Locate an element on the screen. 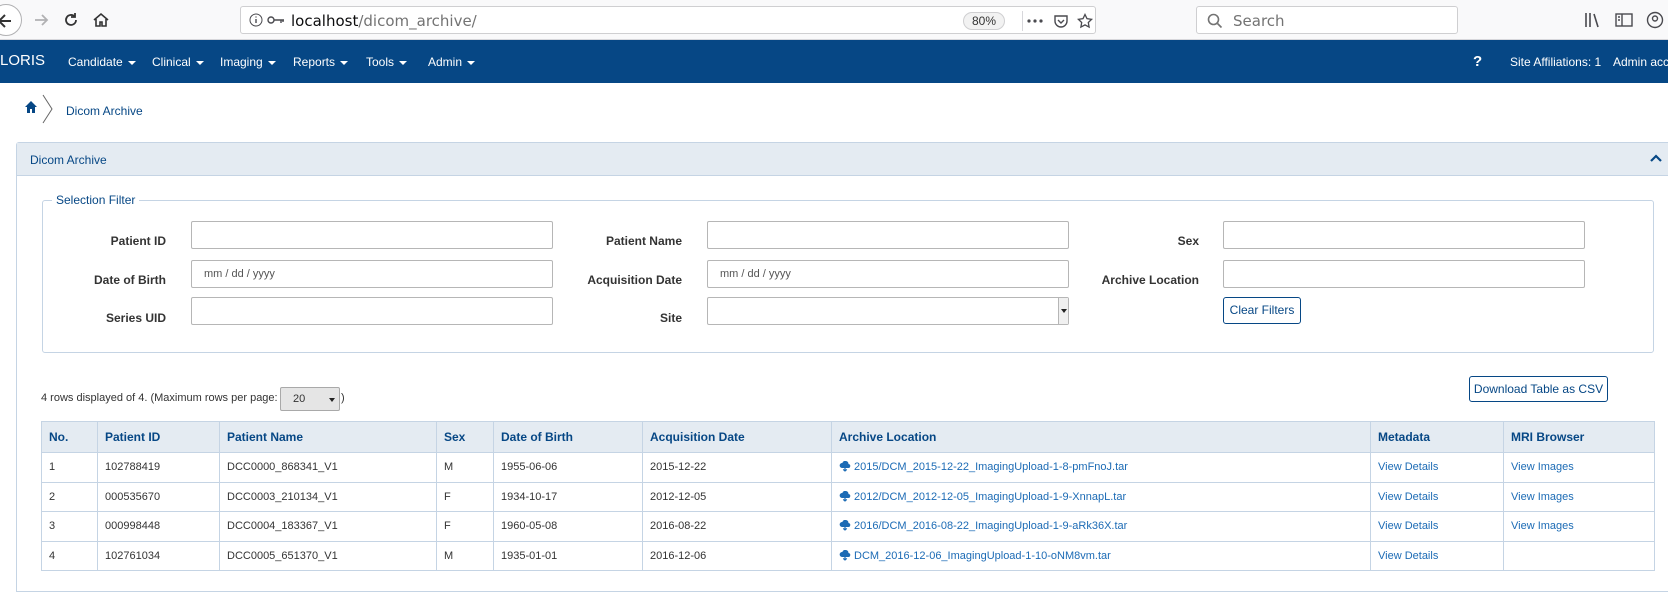  col-dob: Date of Birth is located at coordinates (568, 437).